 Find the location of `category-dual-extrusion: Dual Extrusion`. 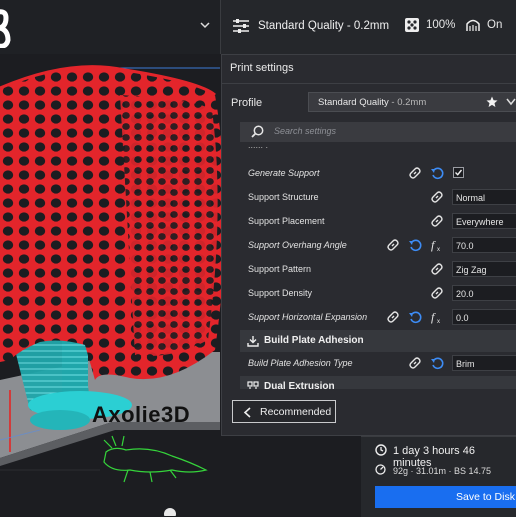

category-dual-extrusion: Dual Extrusion is located at coordinates (378, 382).